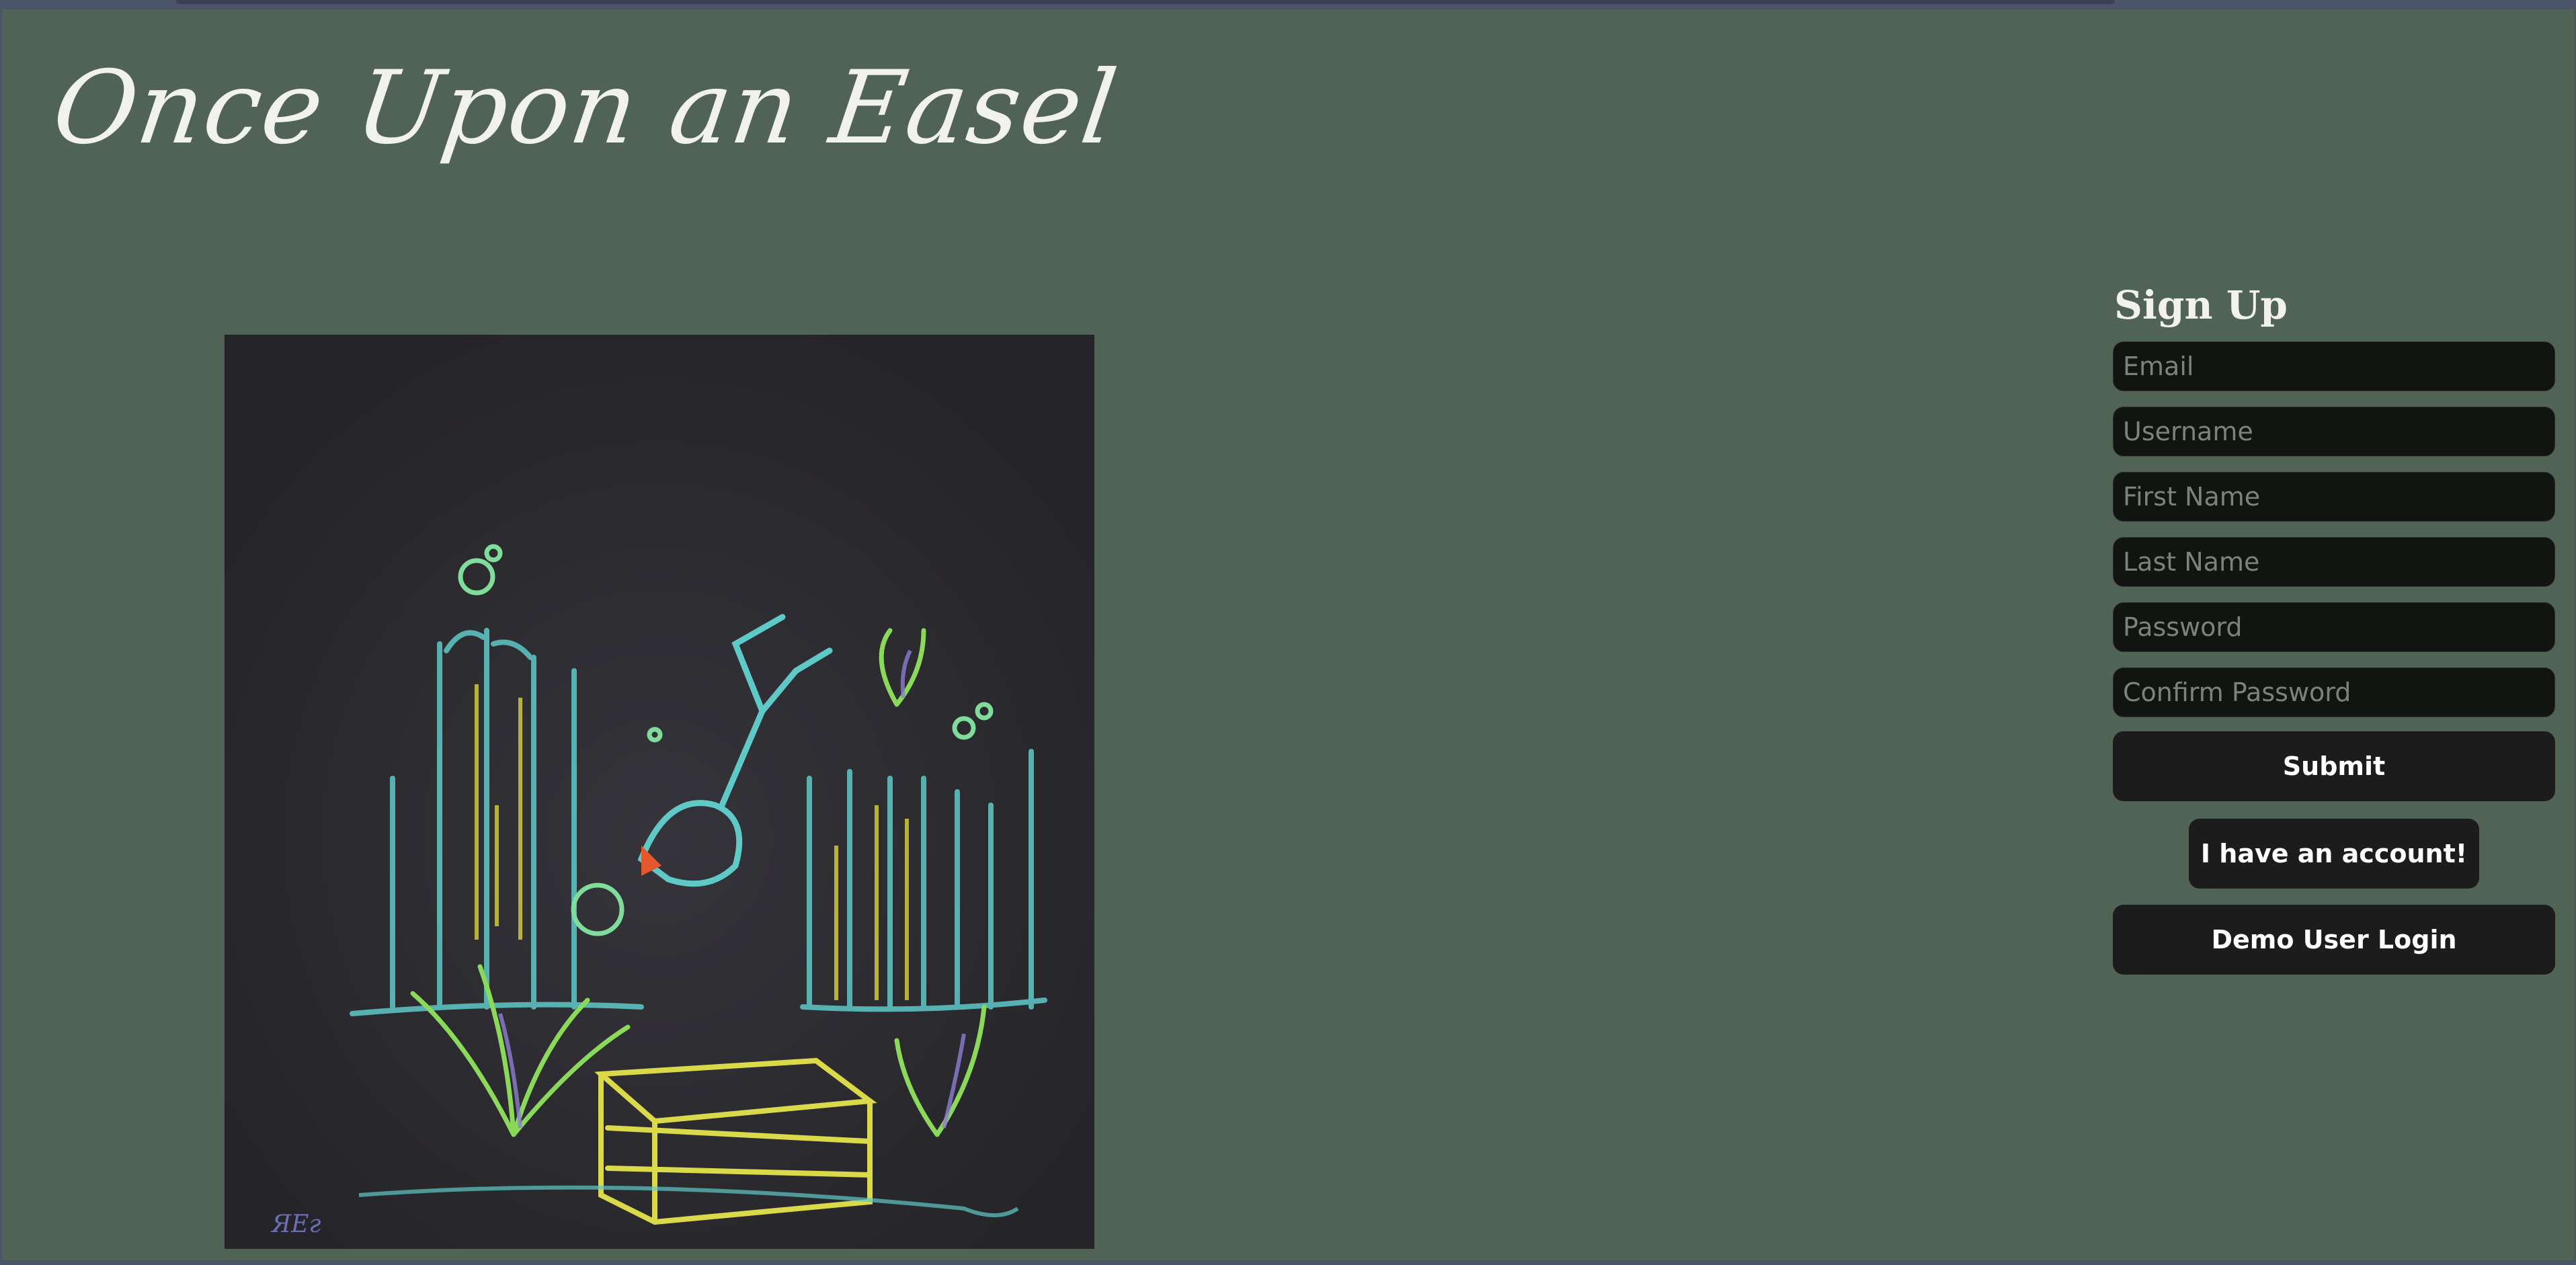  Describe the element at coordinates (1145, 2) in the screenshot. I see `browser-tab-strip` at that location.